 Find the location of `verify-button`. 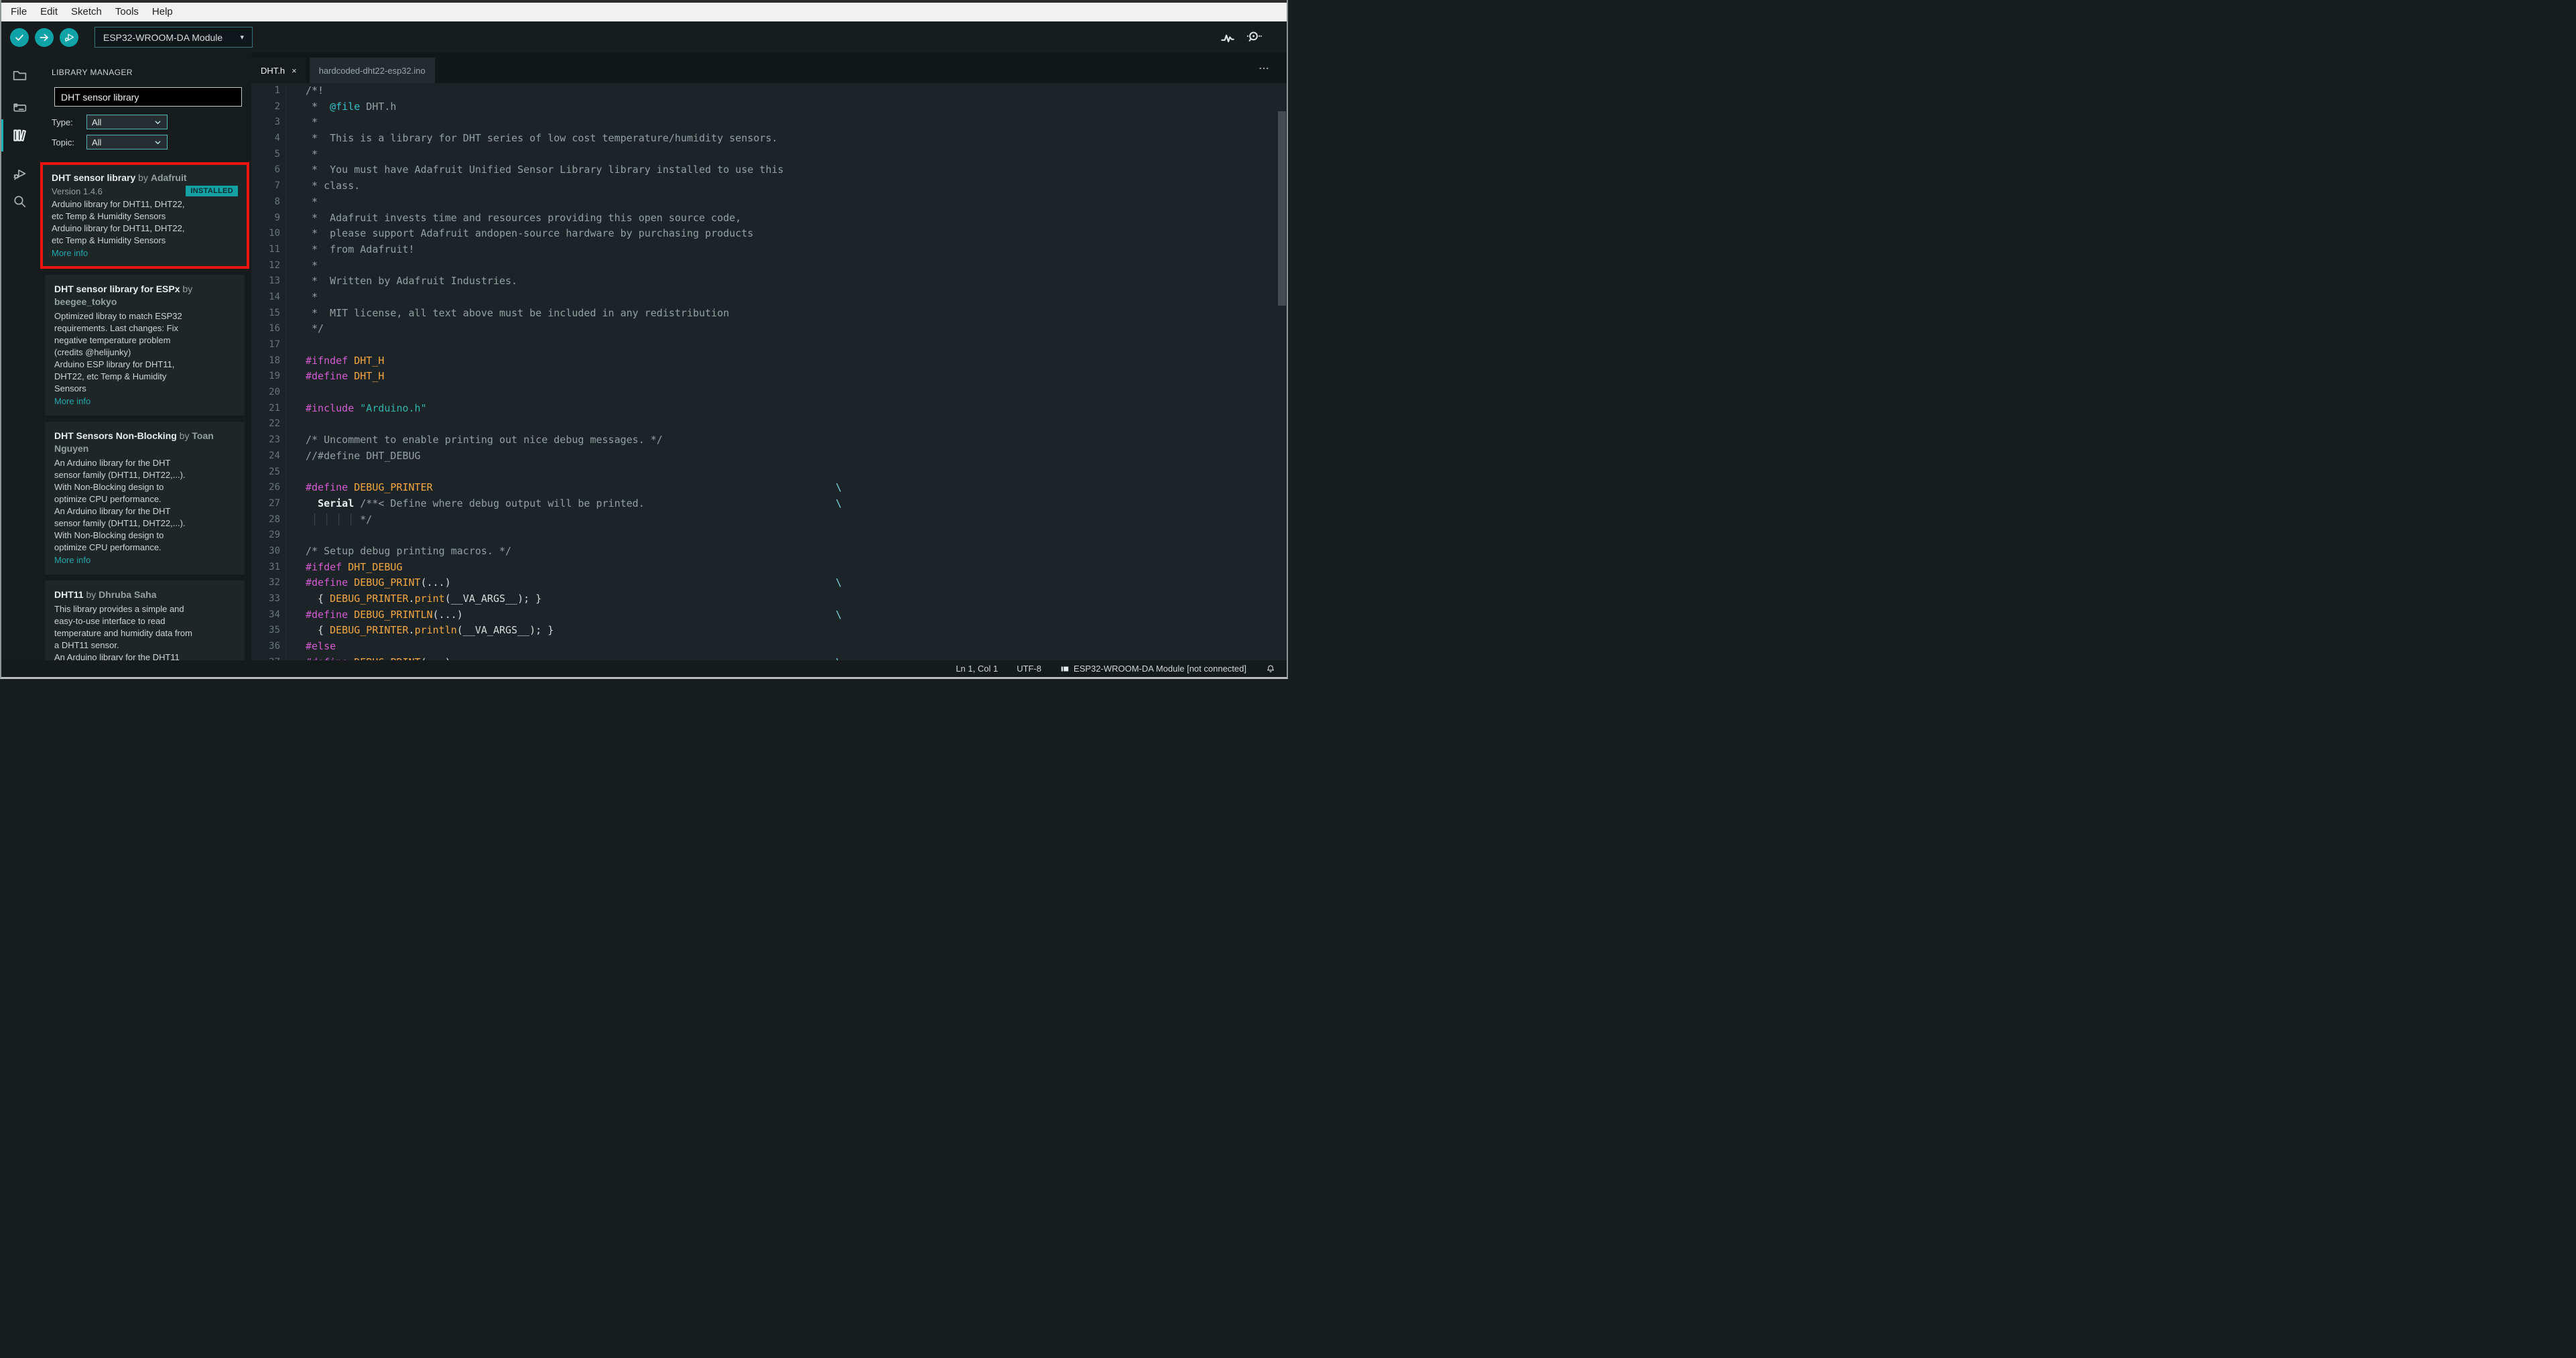

verify-button is located at coordinates (19, 37).